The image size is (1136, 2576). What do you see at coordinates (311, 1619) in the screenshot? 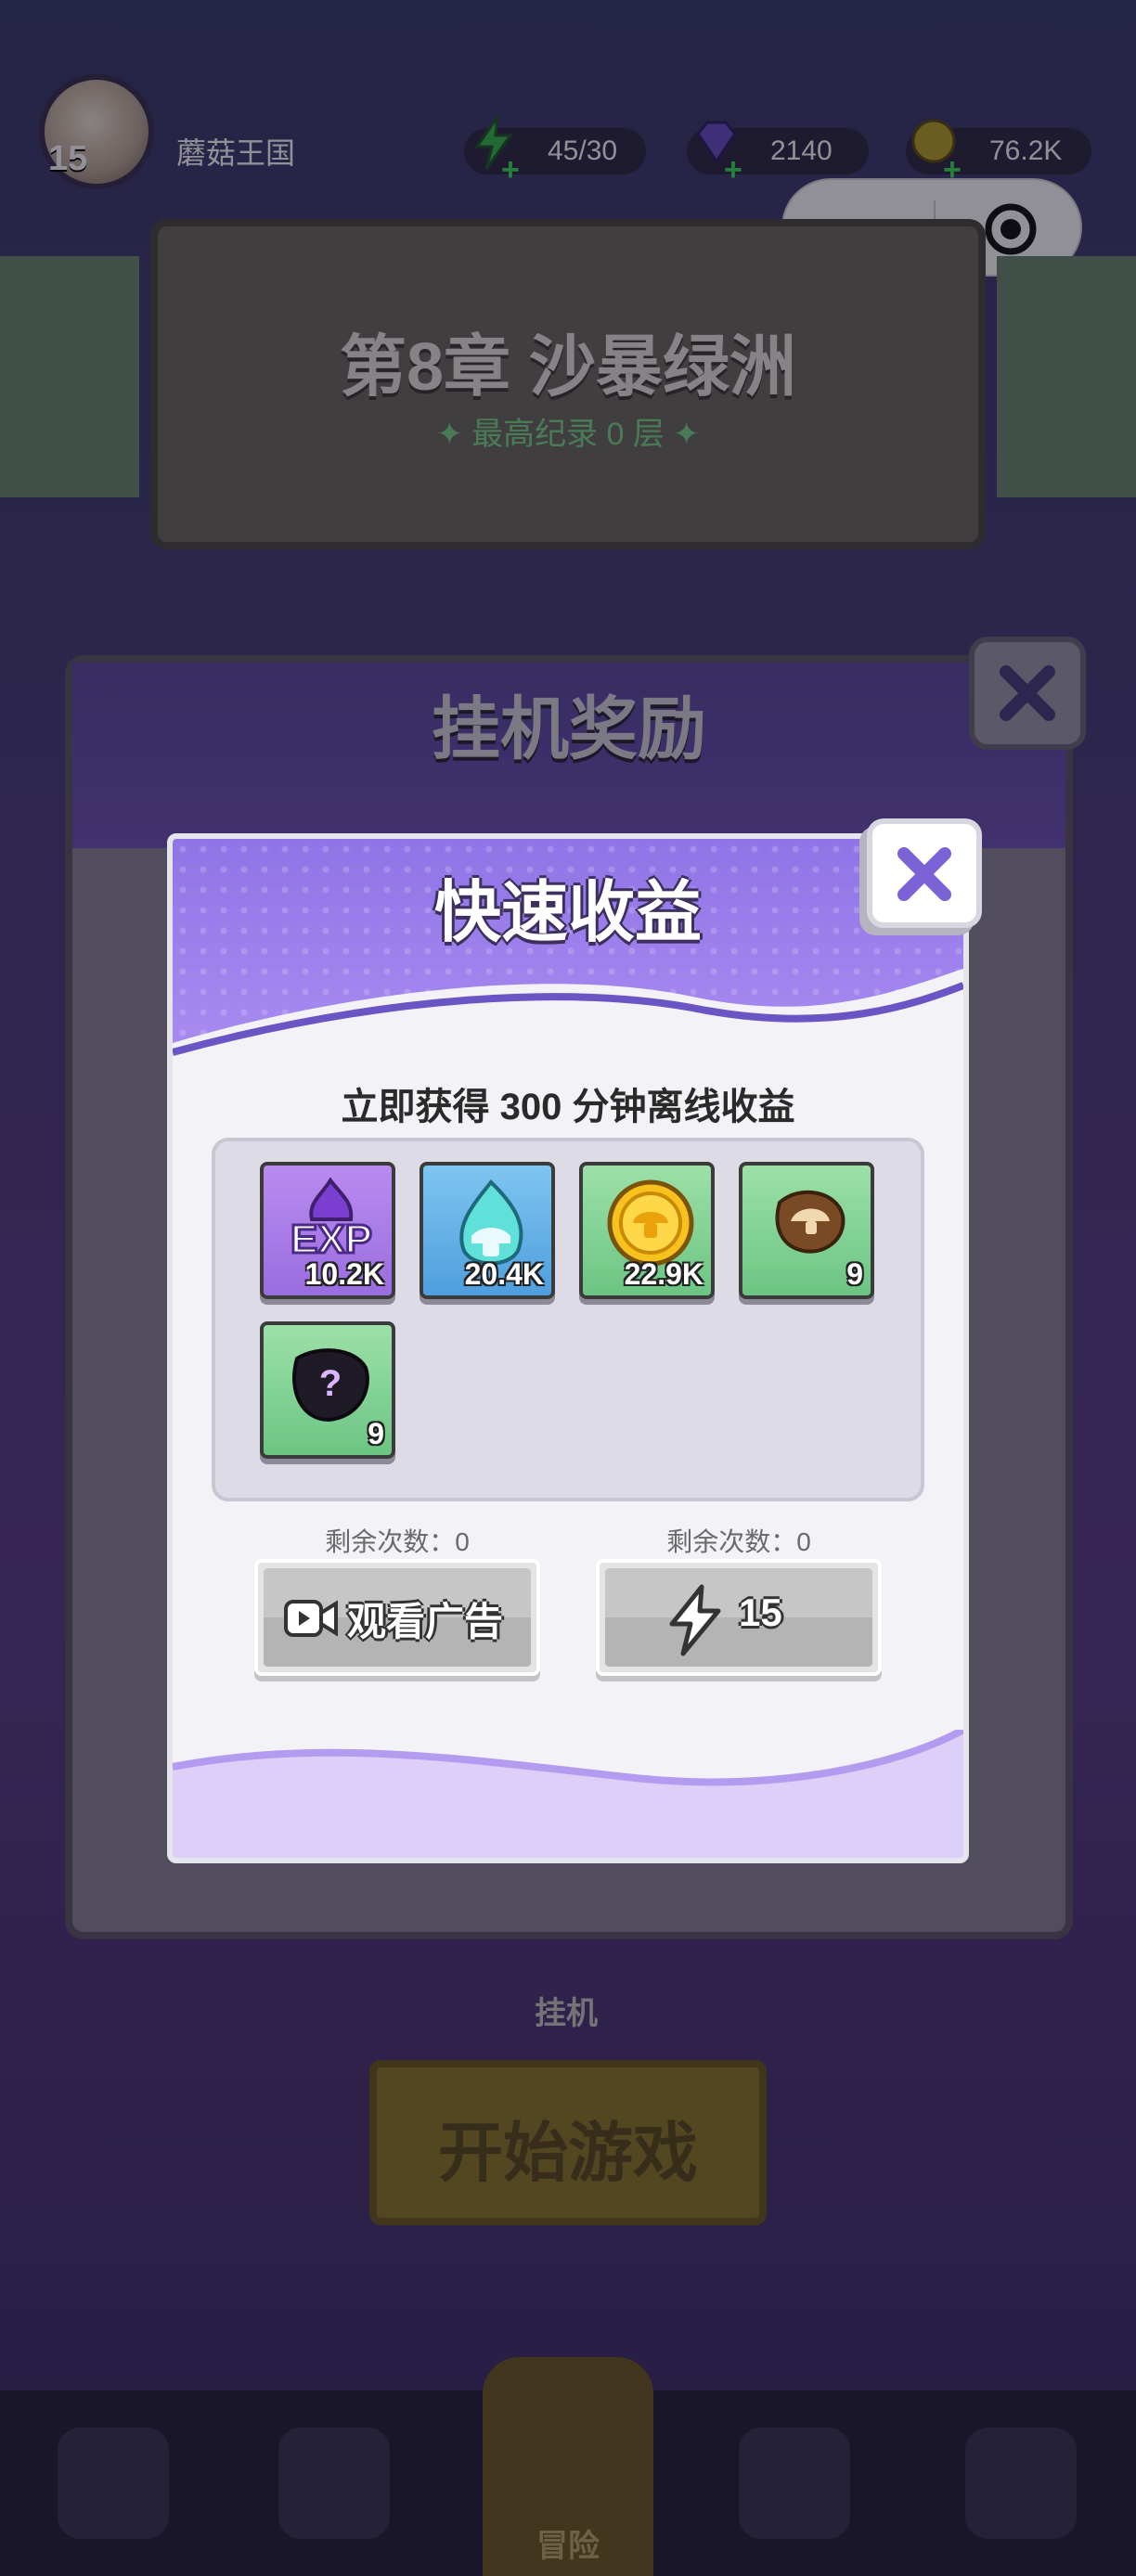
I see `video-camera-icon` at bounding box center [311, 1619].